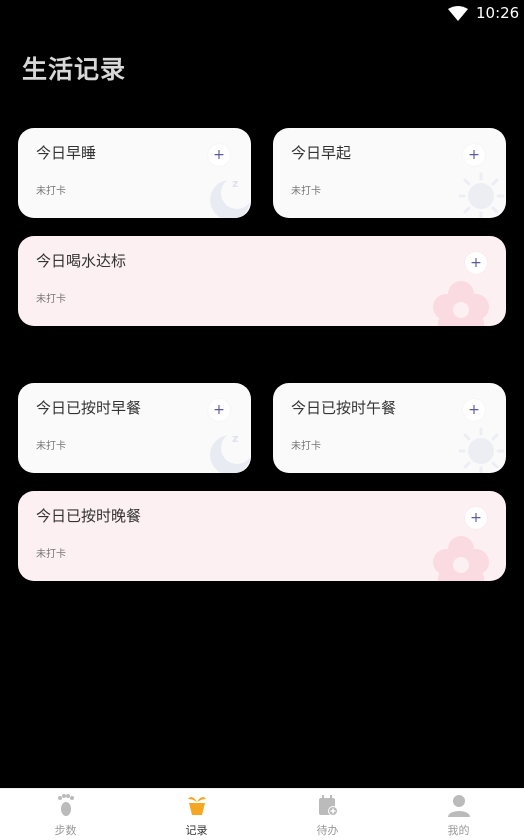 This screenshot has width=524, height=840. What do you see at coordinates (262, 536) in the screenshot?
I see `card-dinner: 今日已按时晚餐 未打卡 +` at bounding box center [262, 536].